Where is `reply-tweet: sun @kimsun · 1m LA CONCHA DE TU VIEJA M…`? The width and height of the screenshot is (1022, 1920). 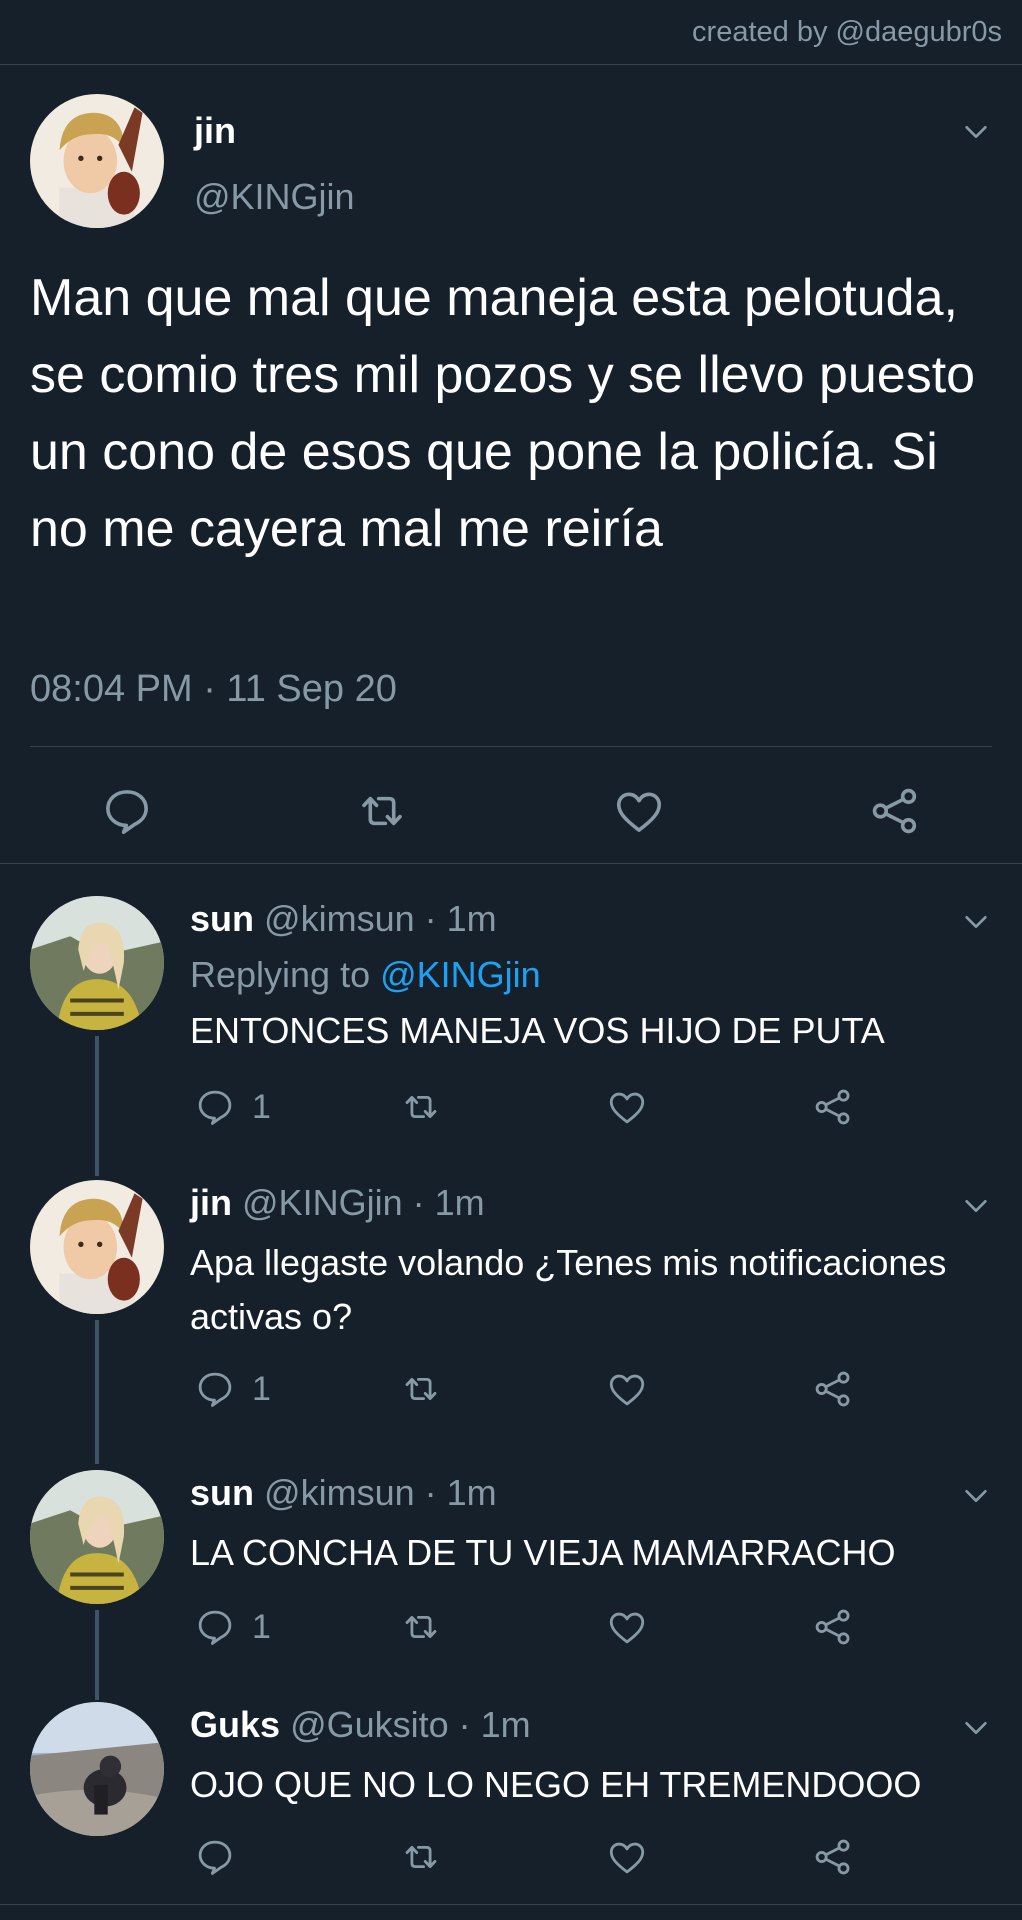
reply-tweet: sun @kimsun · 1m LA CONCHA DE TU VIEJA M… is located at coordinates (511, 1570).